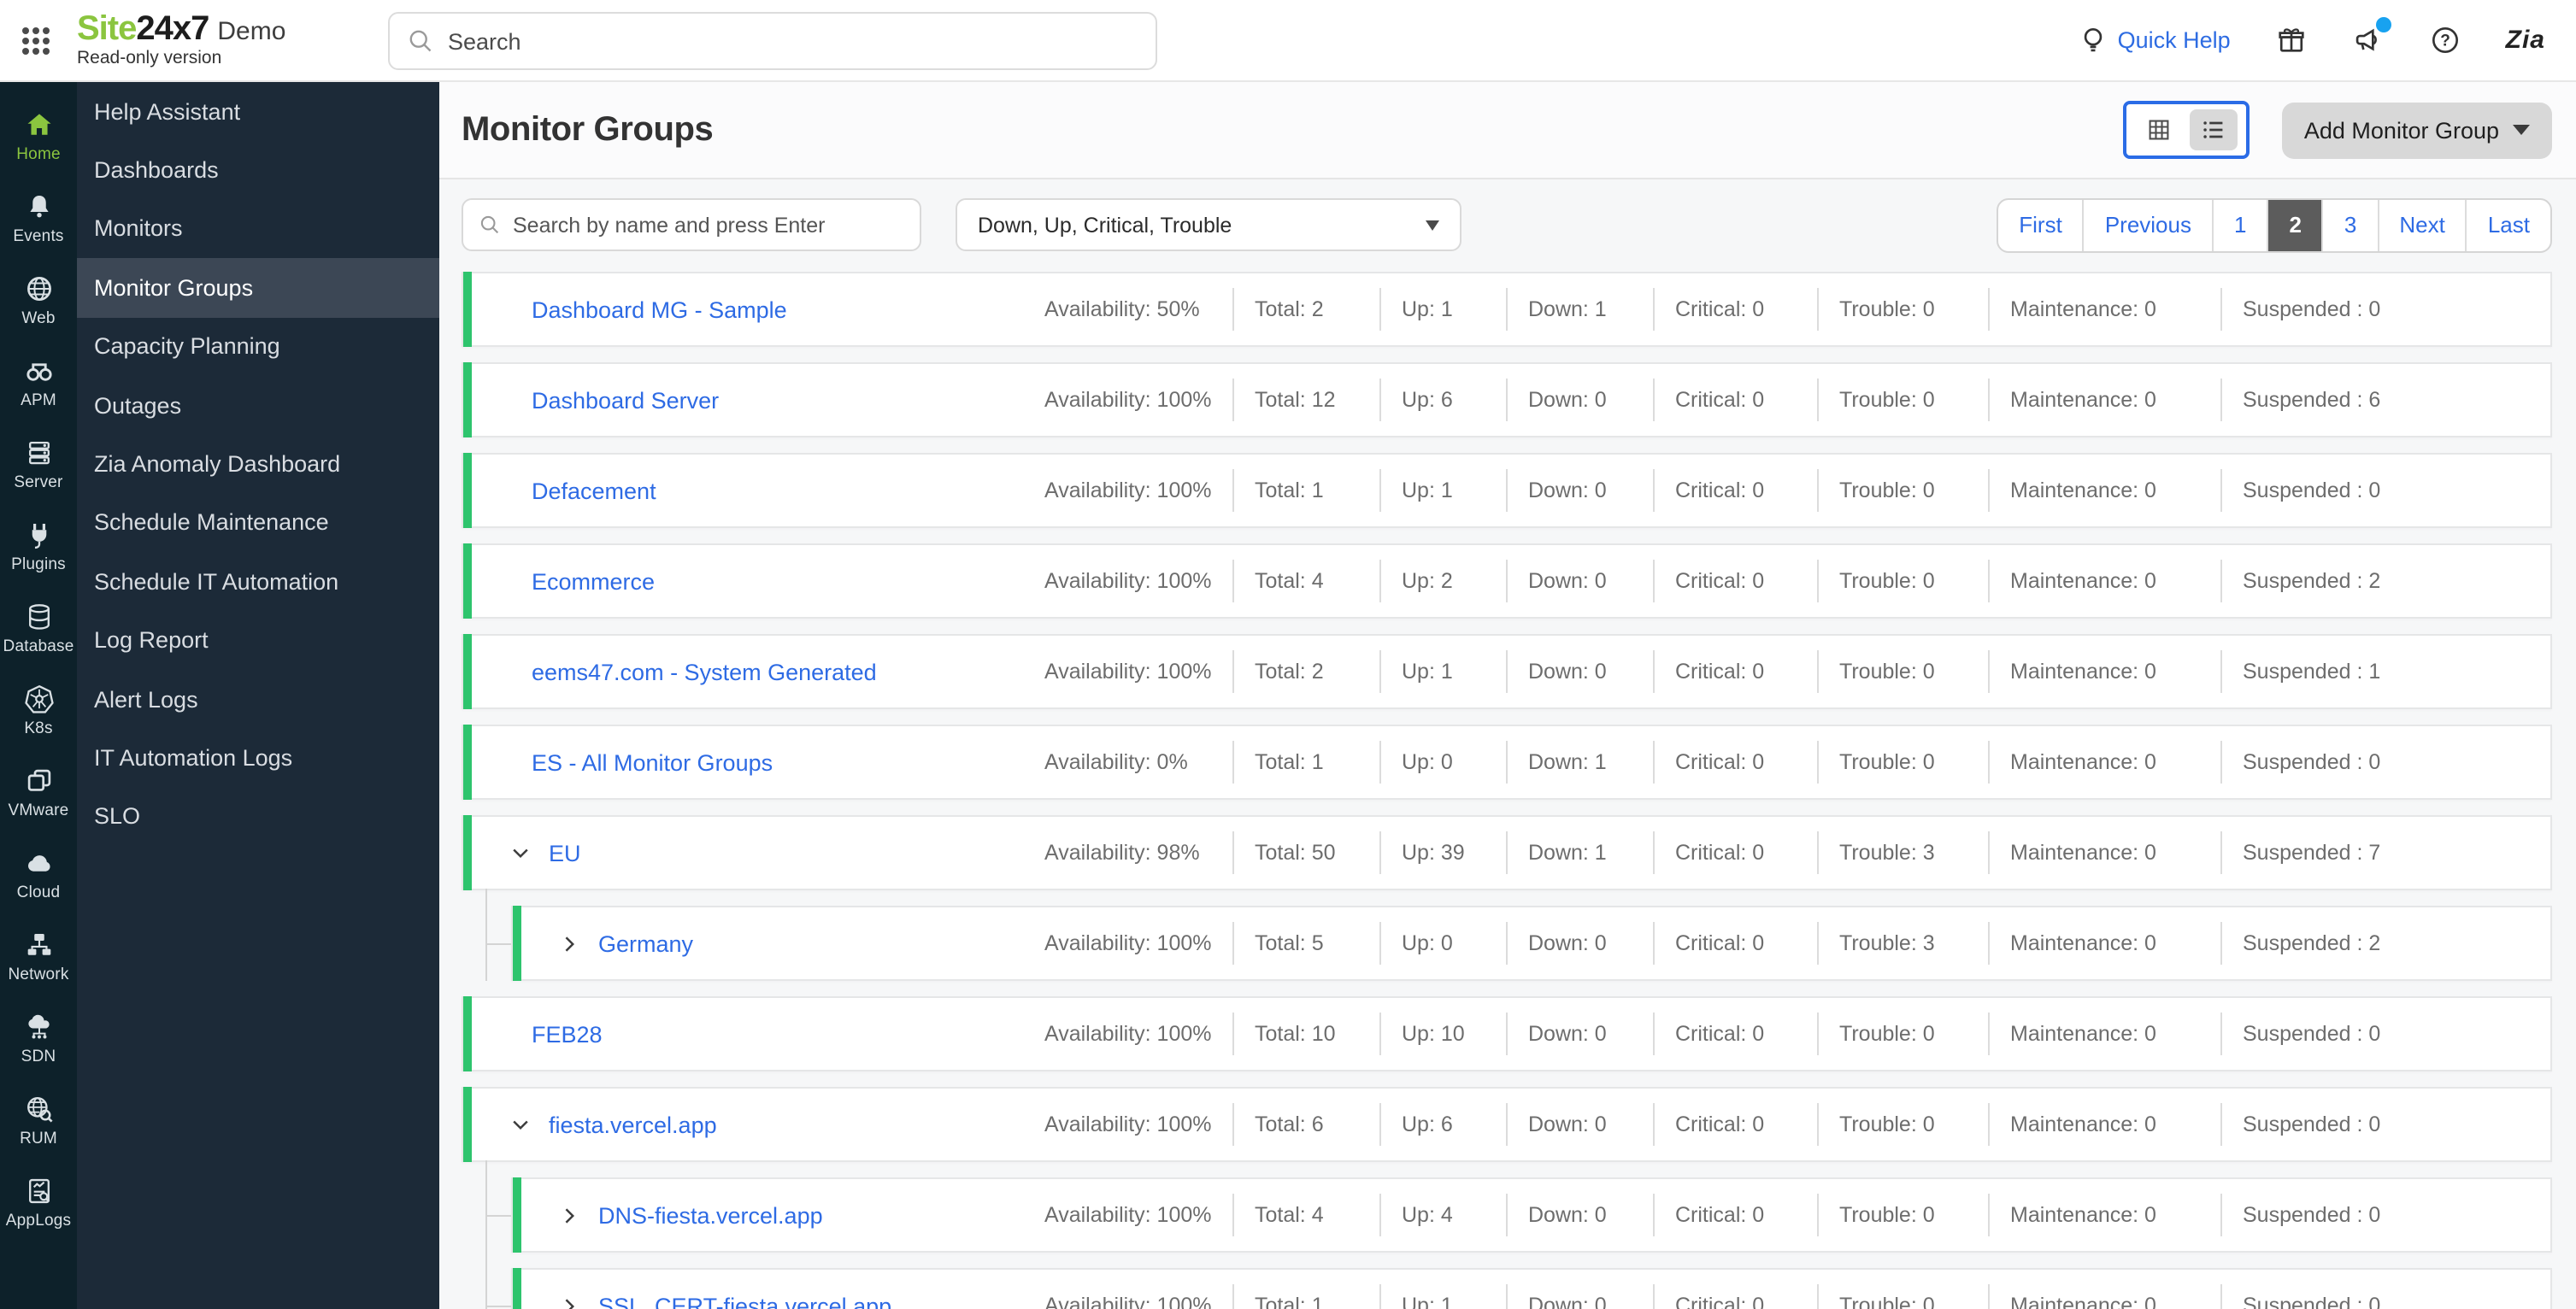 Image resolution: width=2576 pixels, height=1309 pixels. I want to click on page-item-3: 3, so click(2349, 224).